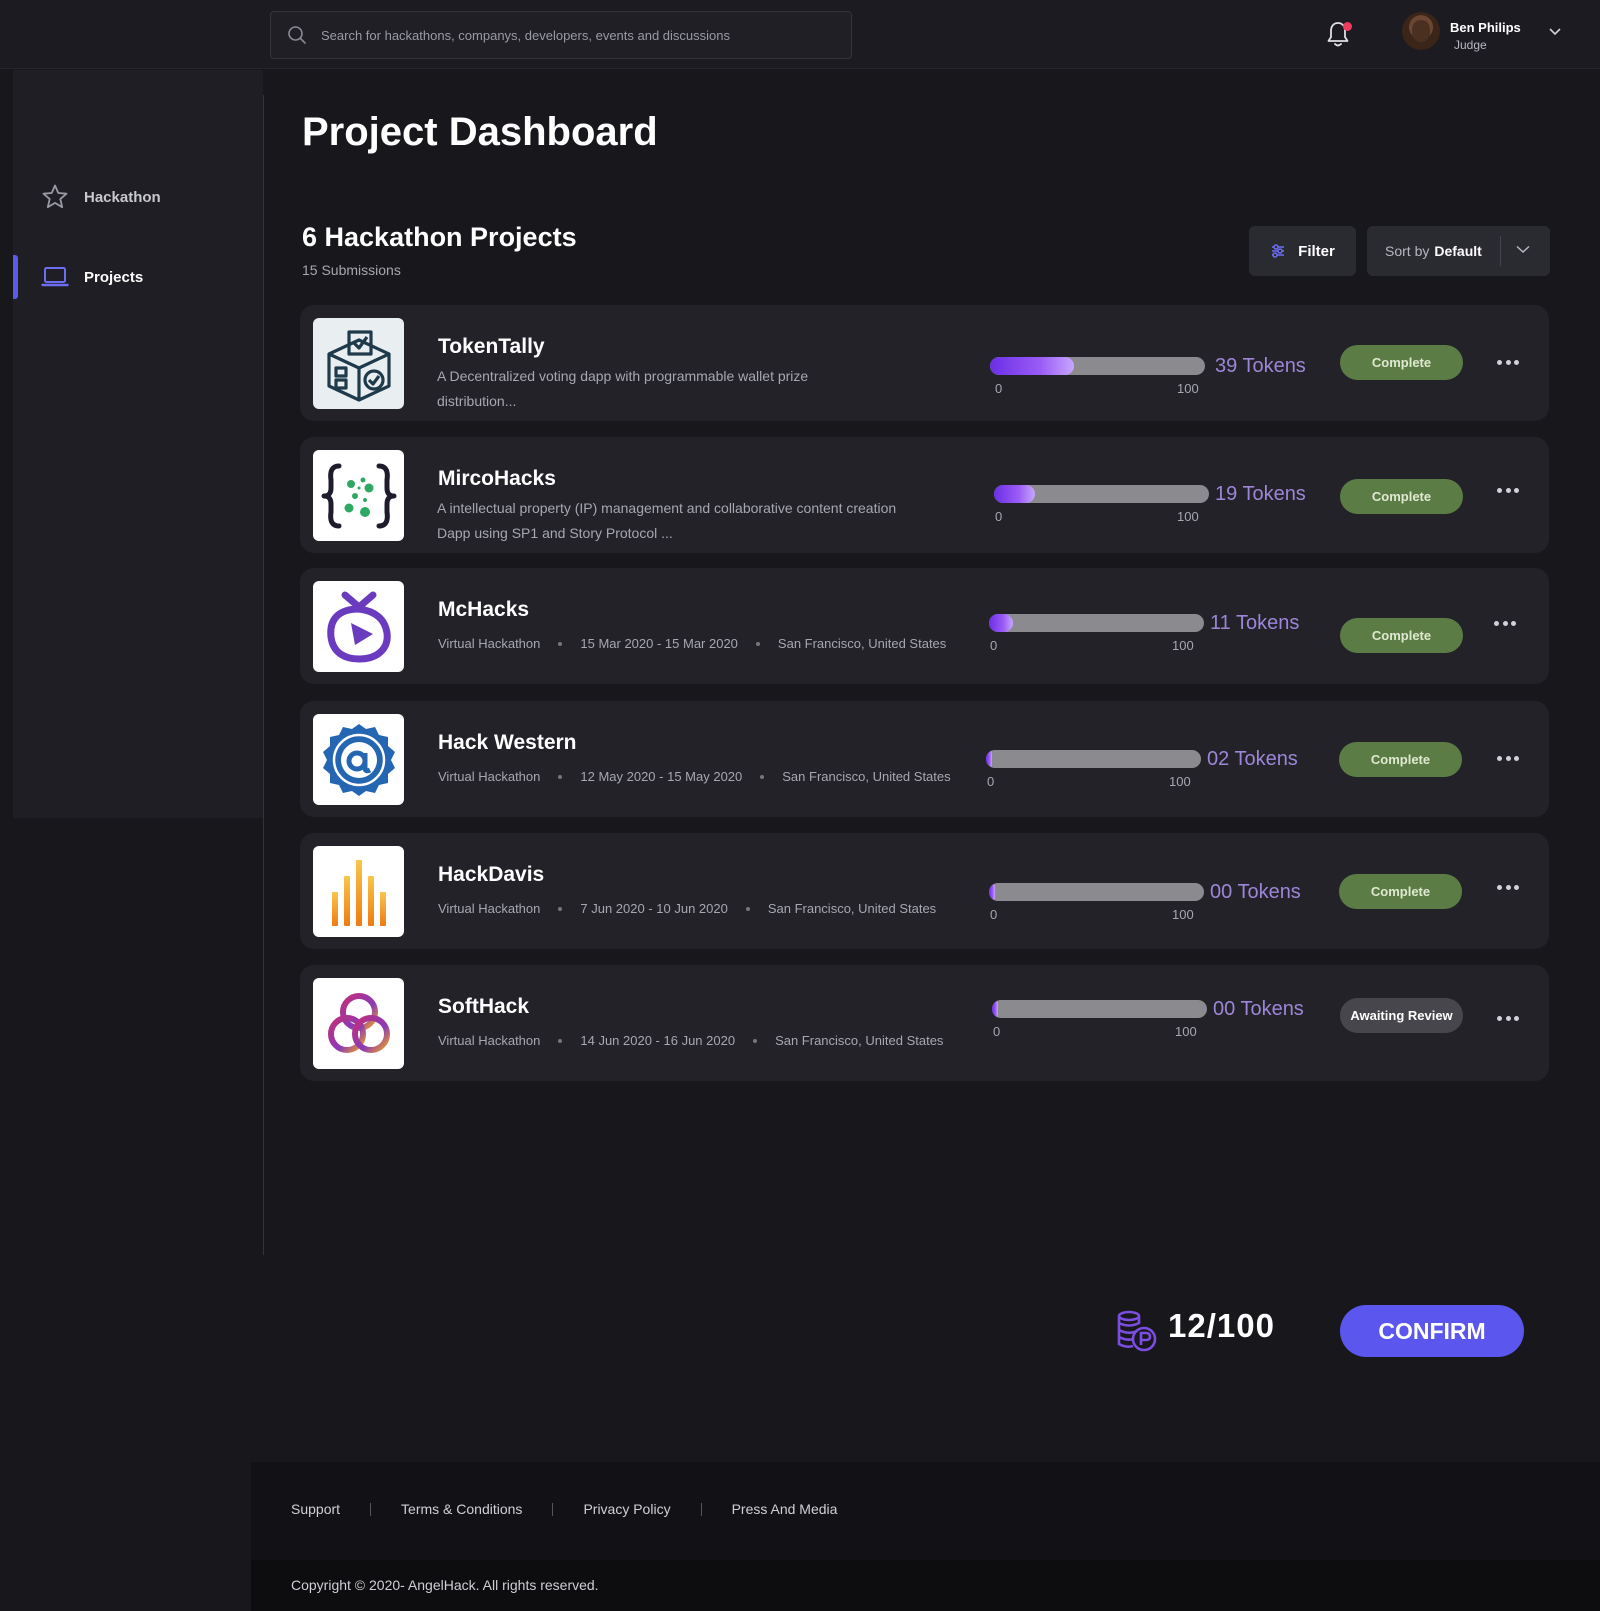 The image size is (1600, 1611). Describe the element at coordinates (1421, 31) in the screenshot. I see `avatar` at that location.